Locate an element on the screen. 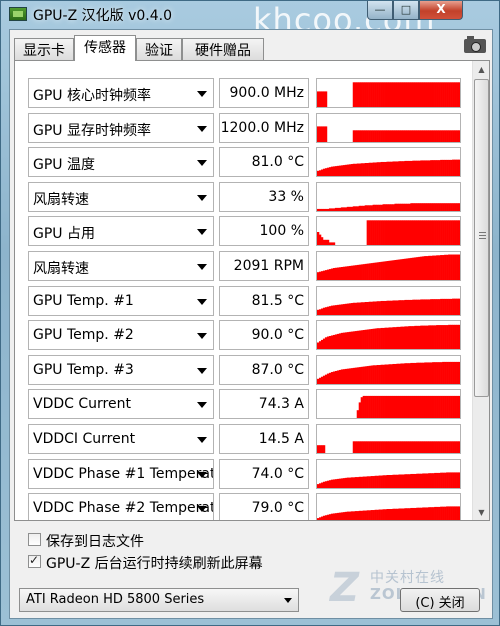 This screenshot has width=500, height=626. sensor-graph is located at coordinates (388, 473).